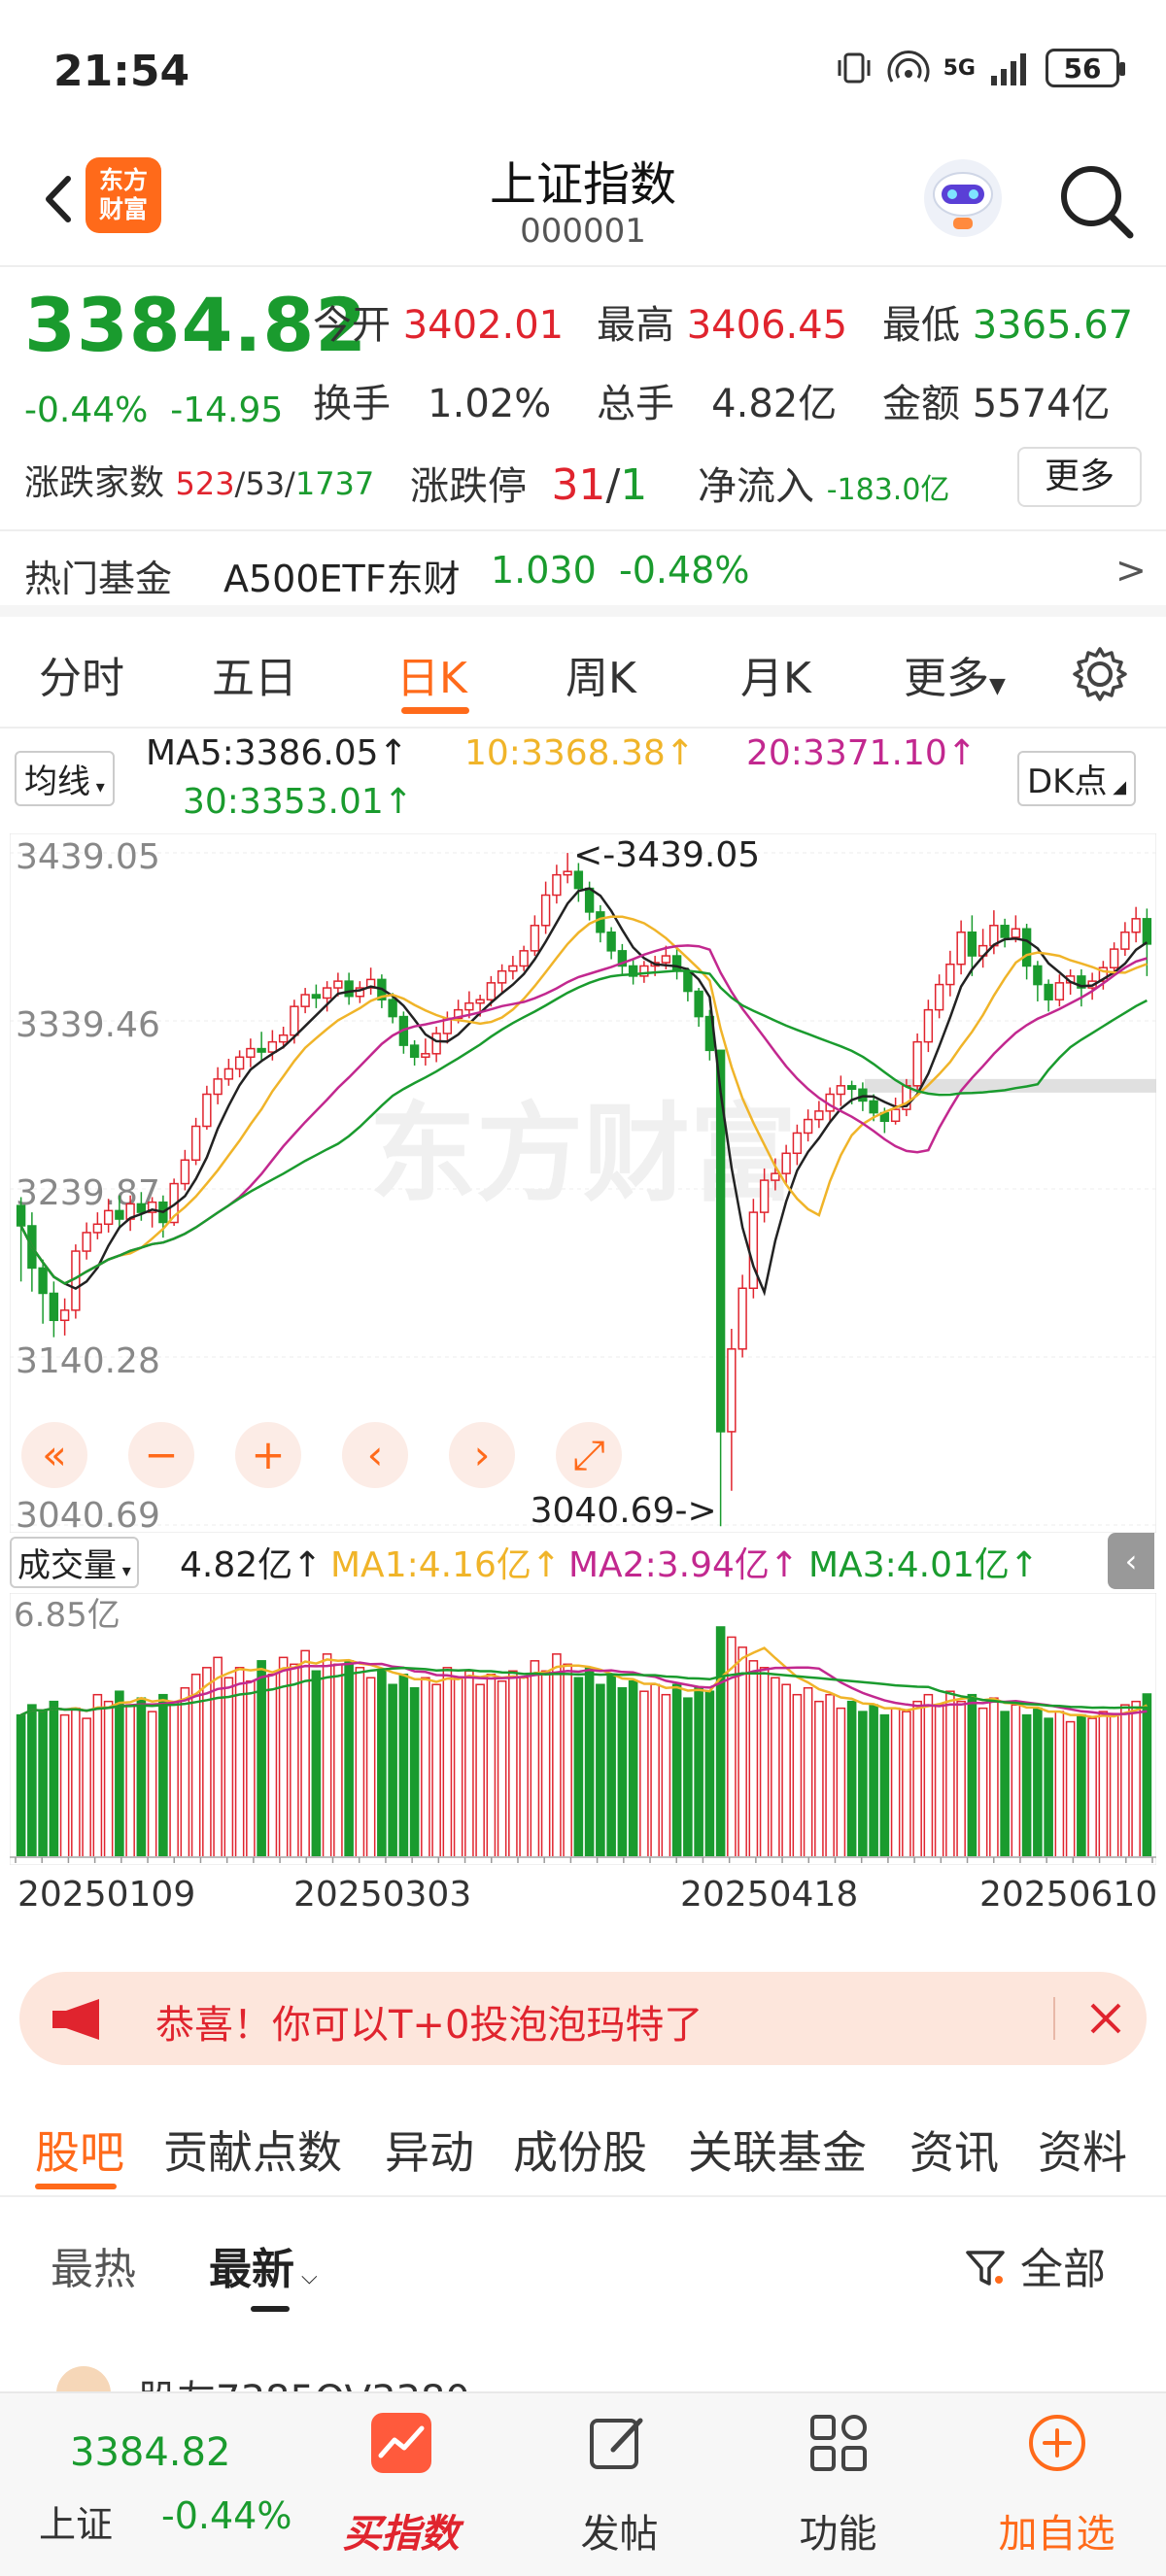  I want to click on sort-latest: 最新 ⌵, so click(263, 2265).